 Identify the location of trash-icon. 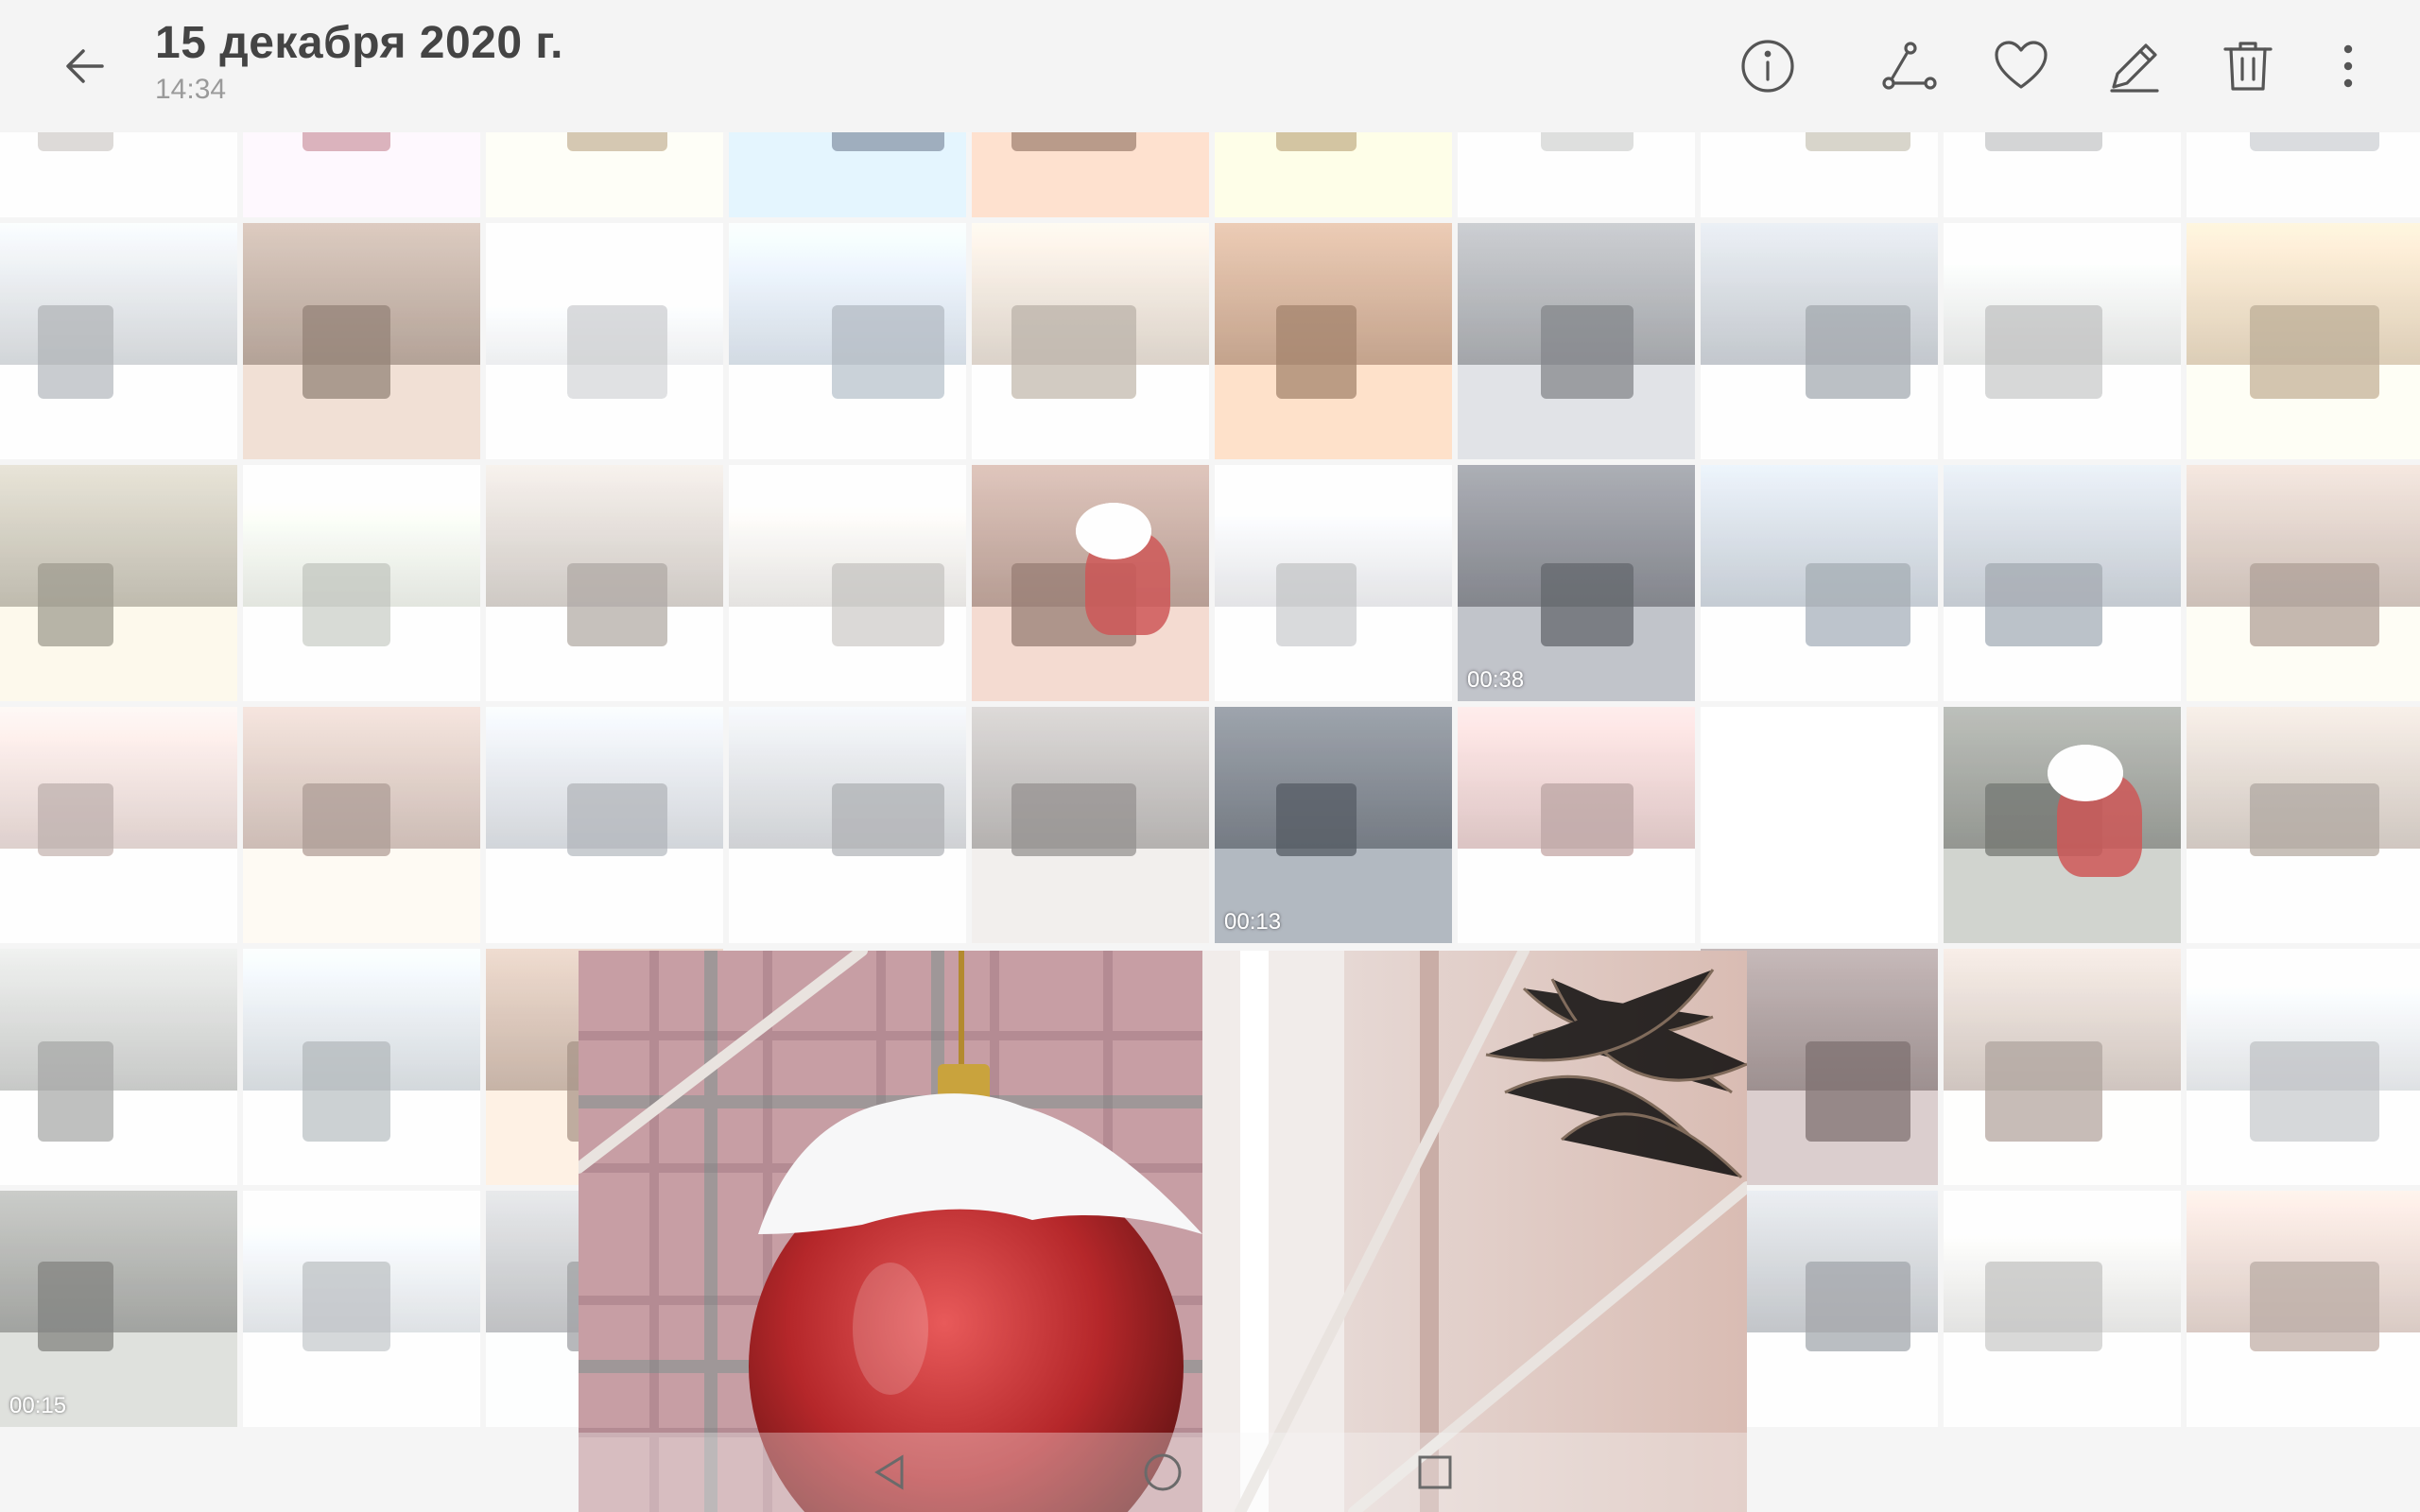
(2248, 66).